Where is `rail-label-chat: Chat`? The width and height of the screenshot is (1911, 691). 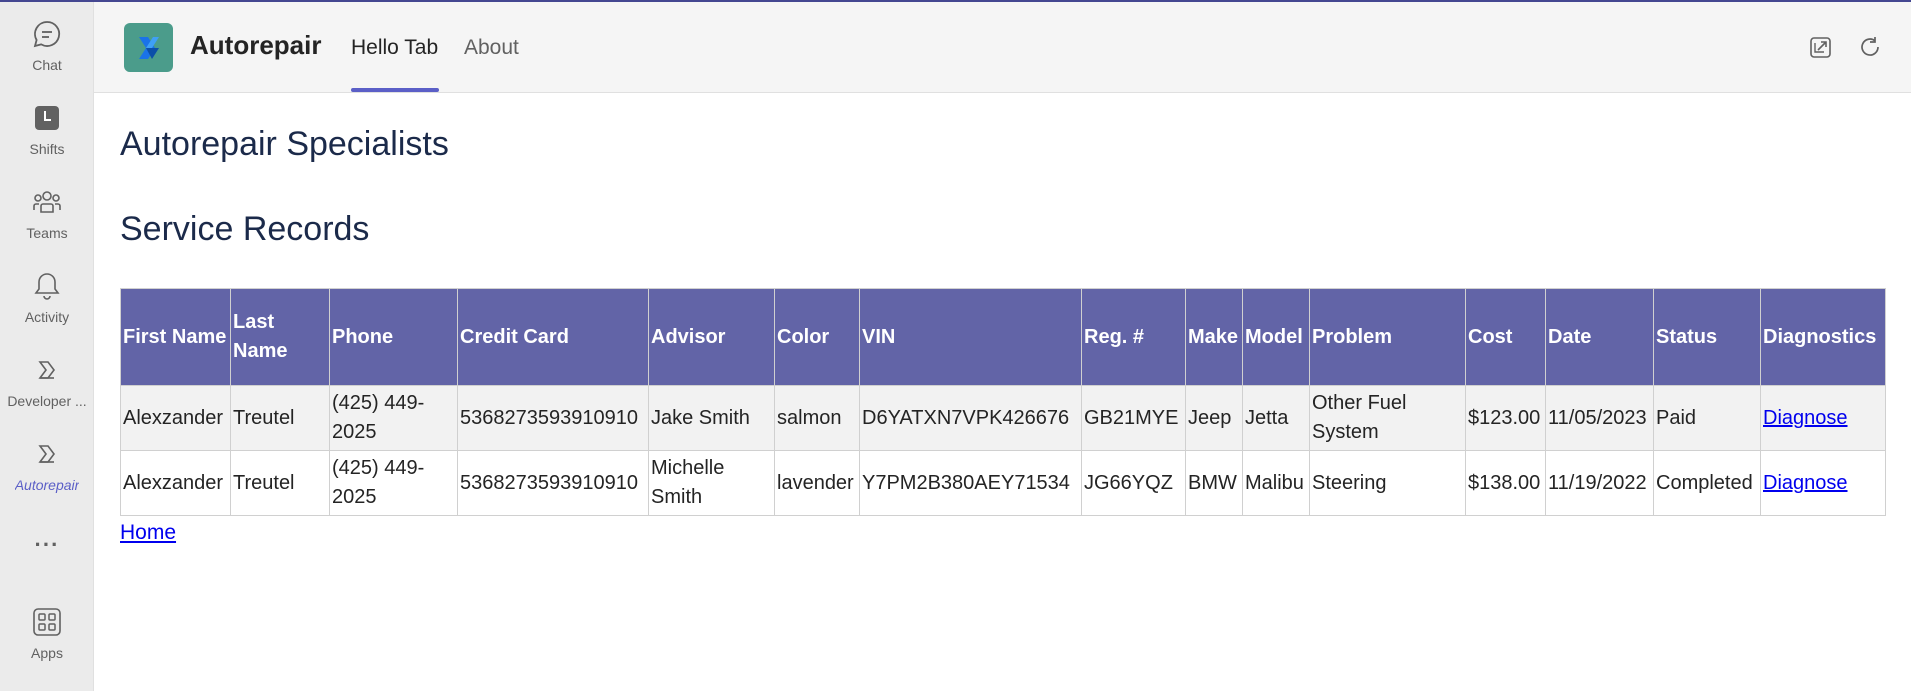
rail-label-chat: Chat is located at coordinates (47, 65).